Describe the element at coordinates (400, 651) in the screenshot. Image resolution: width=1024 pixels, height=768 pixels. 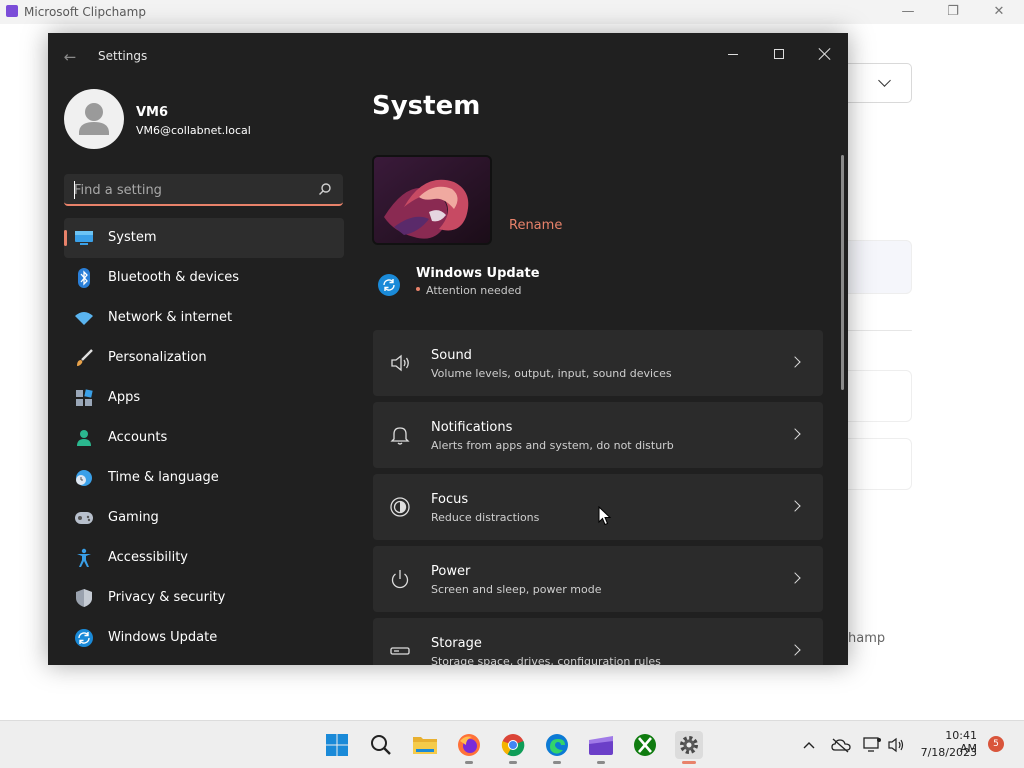
I see `storage-icon` at that location.